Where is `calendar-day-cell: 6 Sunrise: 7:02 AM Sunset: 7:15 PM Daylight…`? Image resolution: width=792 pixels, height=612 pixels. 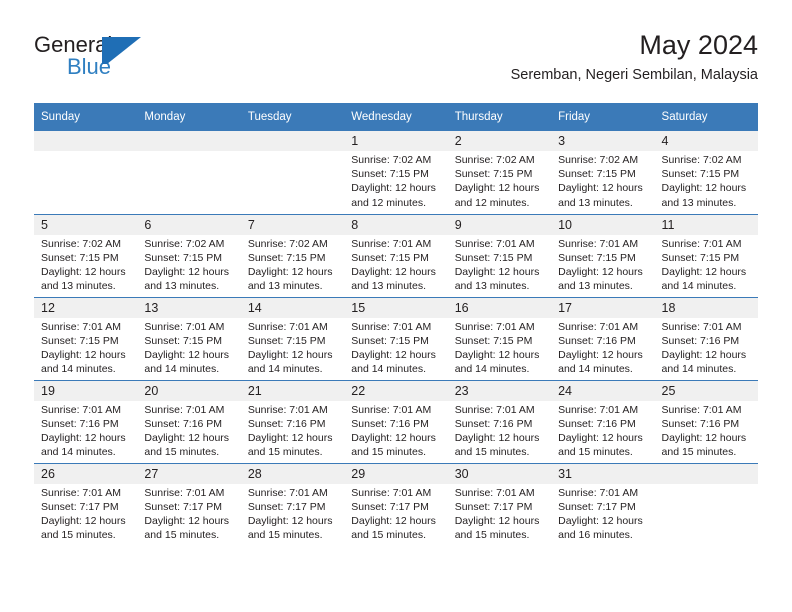 calendar-day-cell: 6 Sunrise: 7:02 AM Sunset: 7:15 PM Daylight… is located at coordinates (189, 255).